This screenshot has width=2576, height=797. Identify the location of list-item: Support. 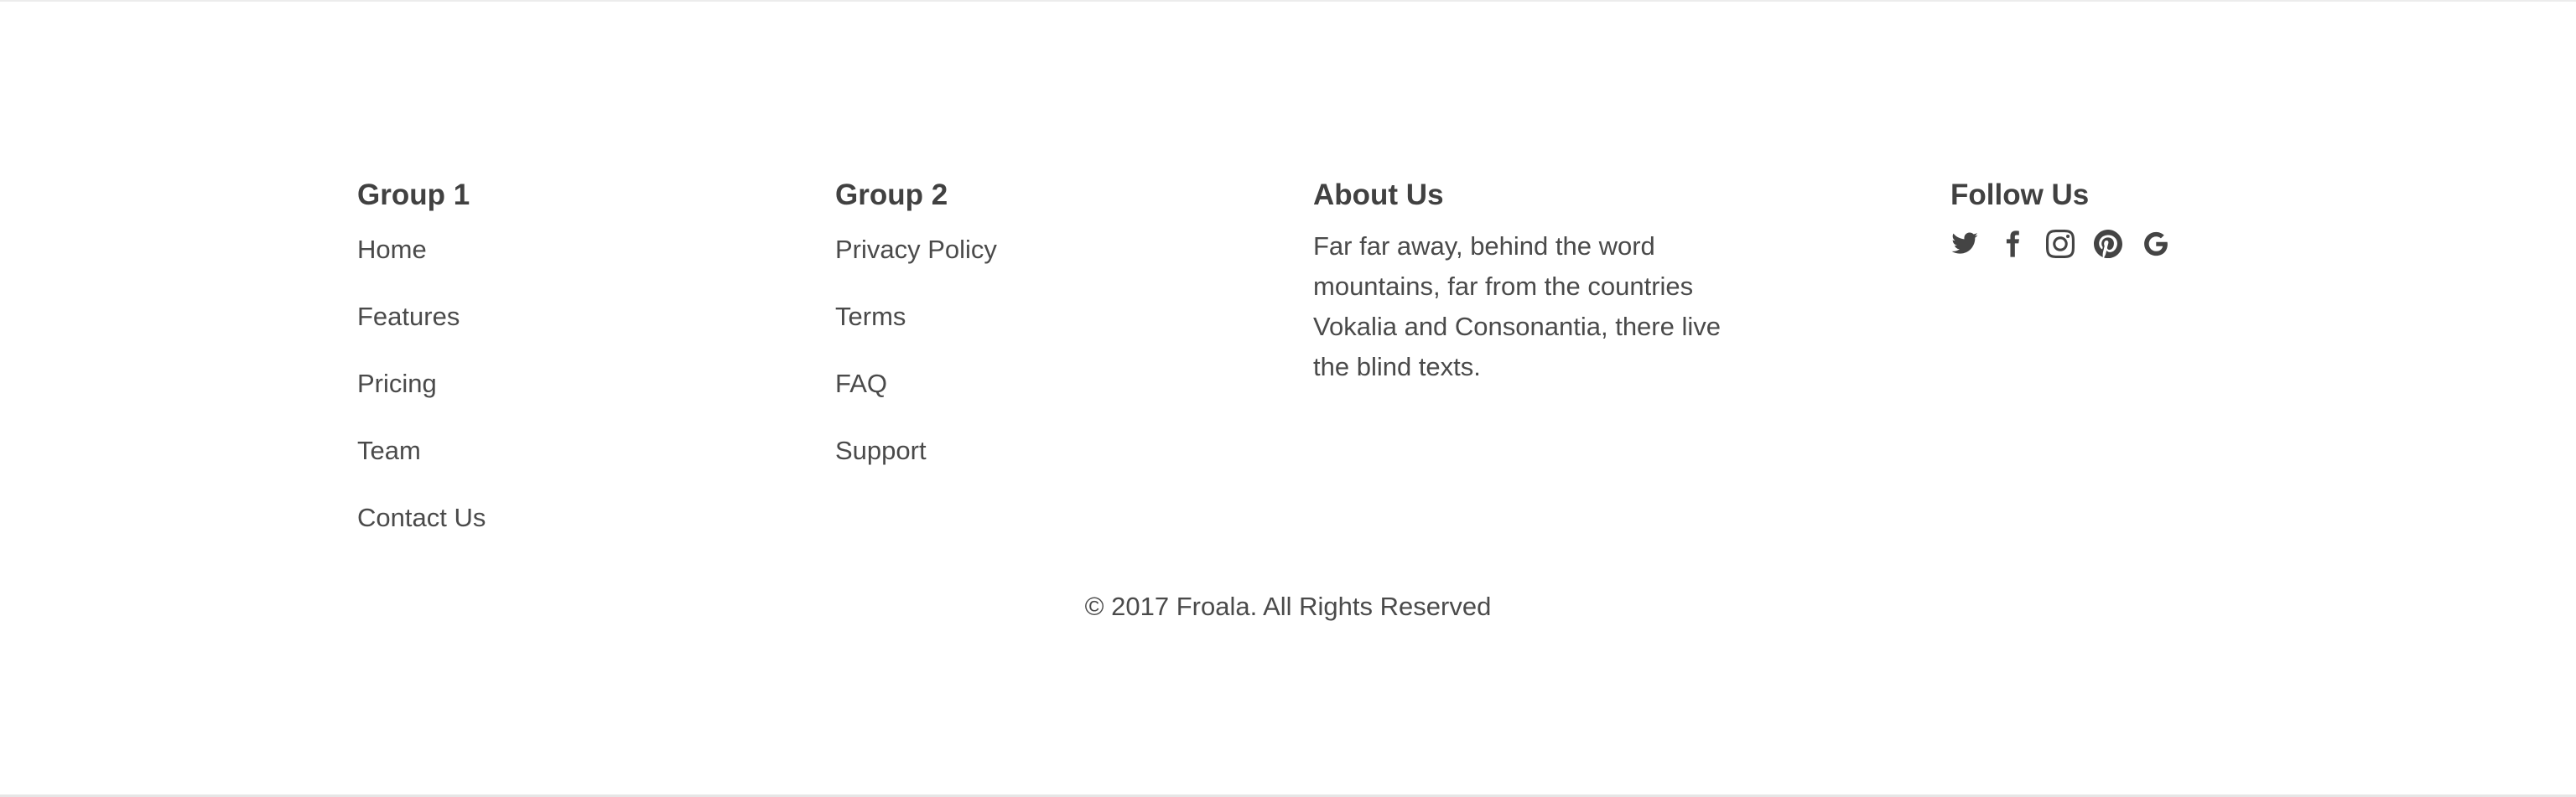
(1053, 467).